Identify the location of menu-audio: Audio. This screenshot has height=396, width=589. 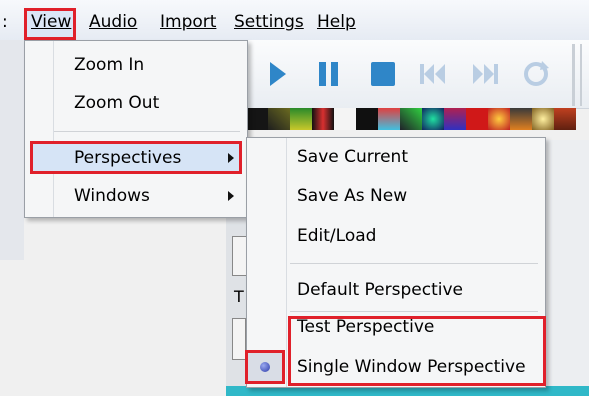
(113, 22).